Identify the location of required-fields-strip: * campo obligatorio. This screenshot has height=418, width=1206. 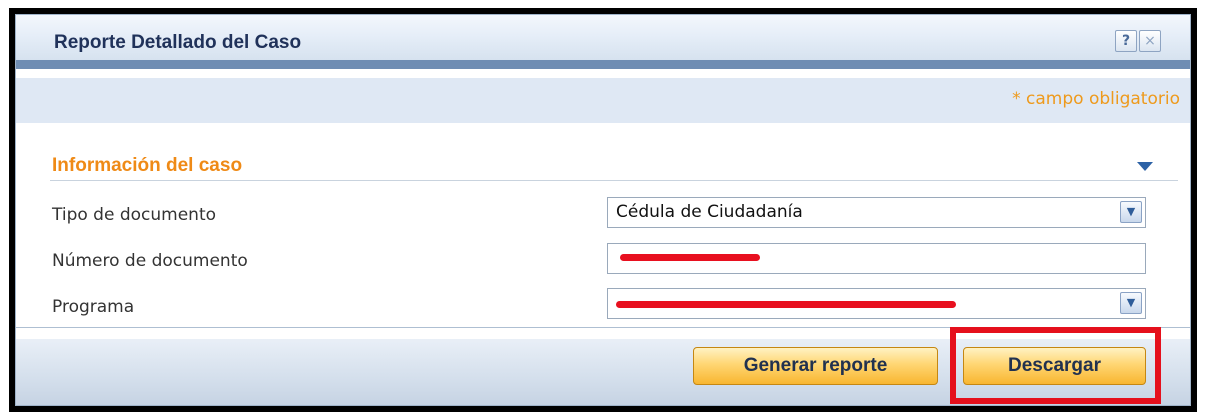
(603, 100).